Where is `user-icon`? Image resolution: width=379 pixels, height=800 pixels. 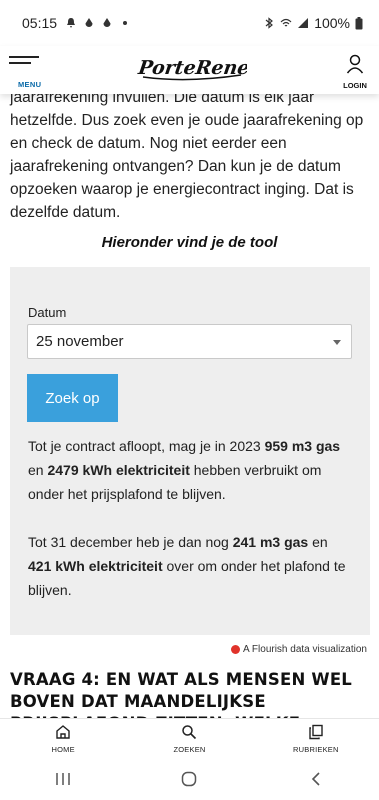 user-icon is located at coordinates (355, 64).